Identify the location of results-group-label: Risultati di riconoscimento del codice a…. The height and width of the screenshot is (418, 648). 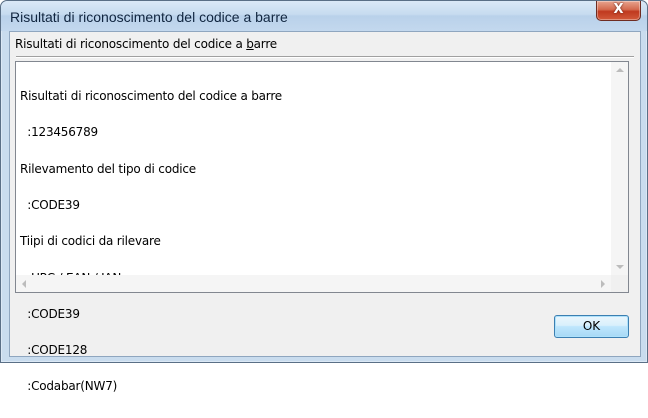
(146, 44).